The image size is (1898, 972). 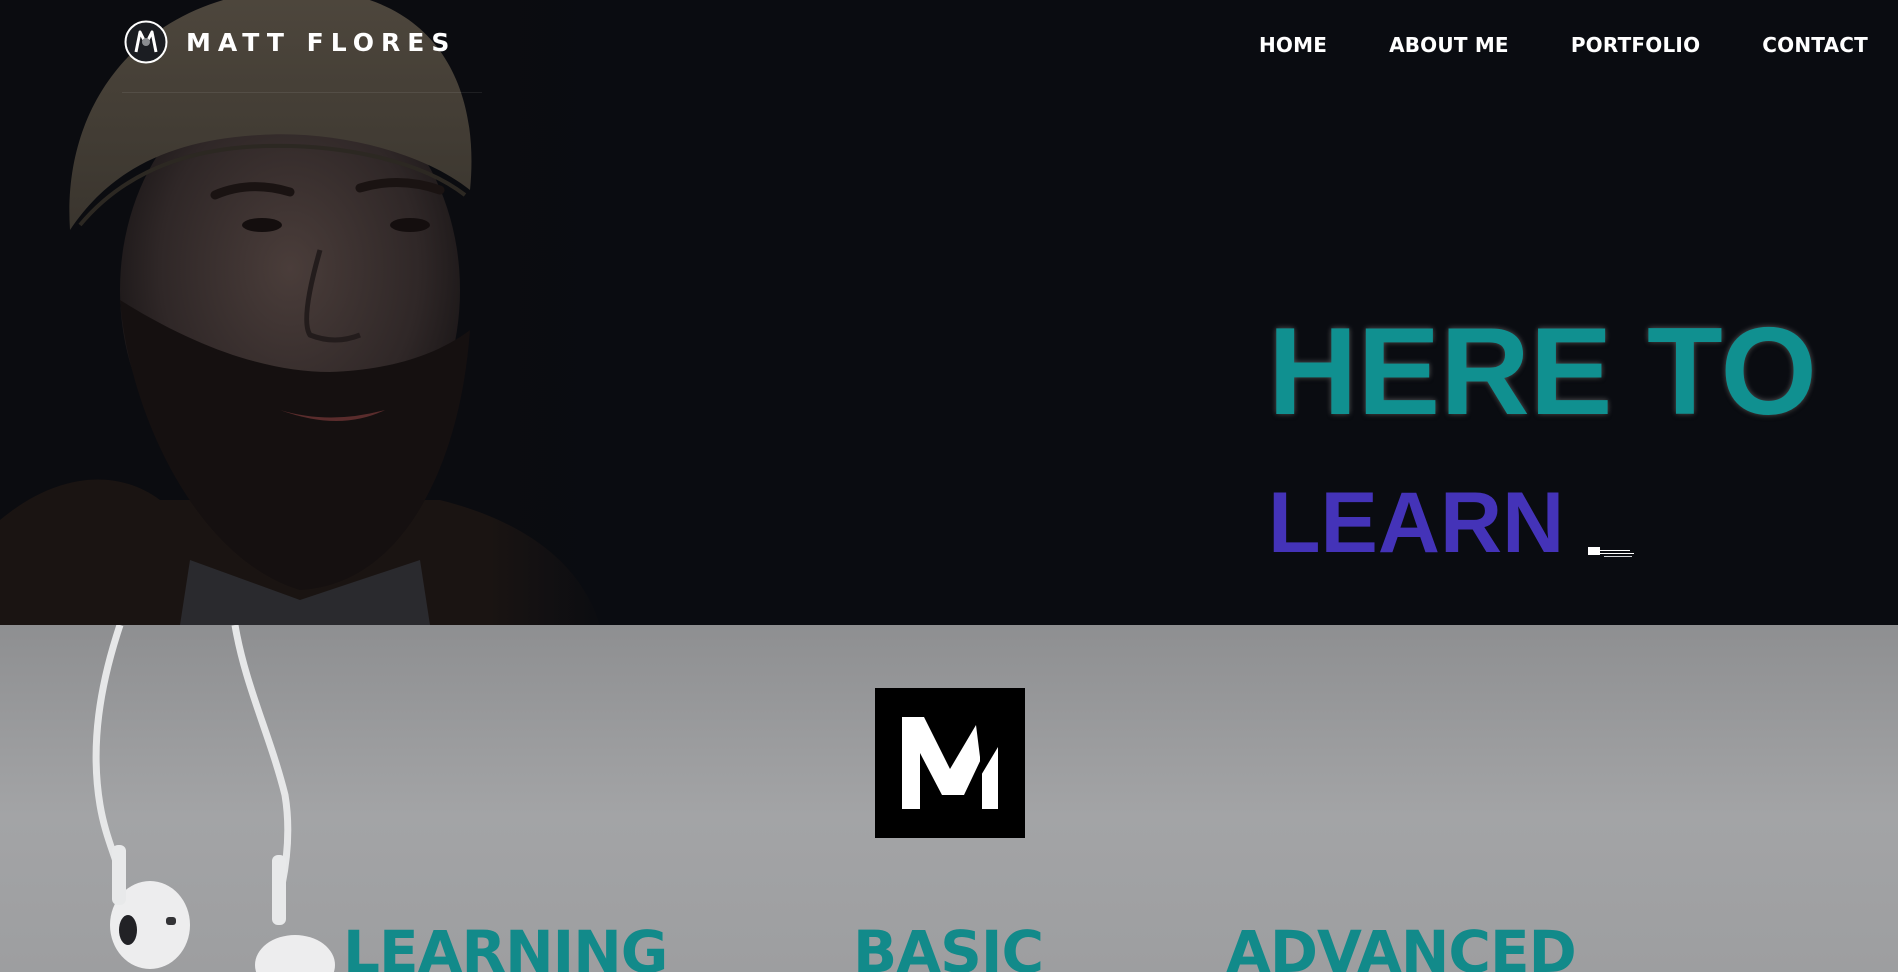 I want to click on m-monogram-icon, so click(x=950, y=763).